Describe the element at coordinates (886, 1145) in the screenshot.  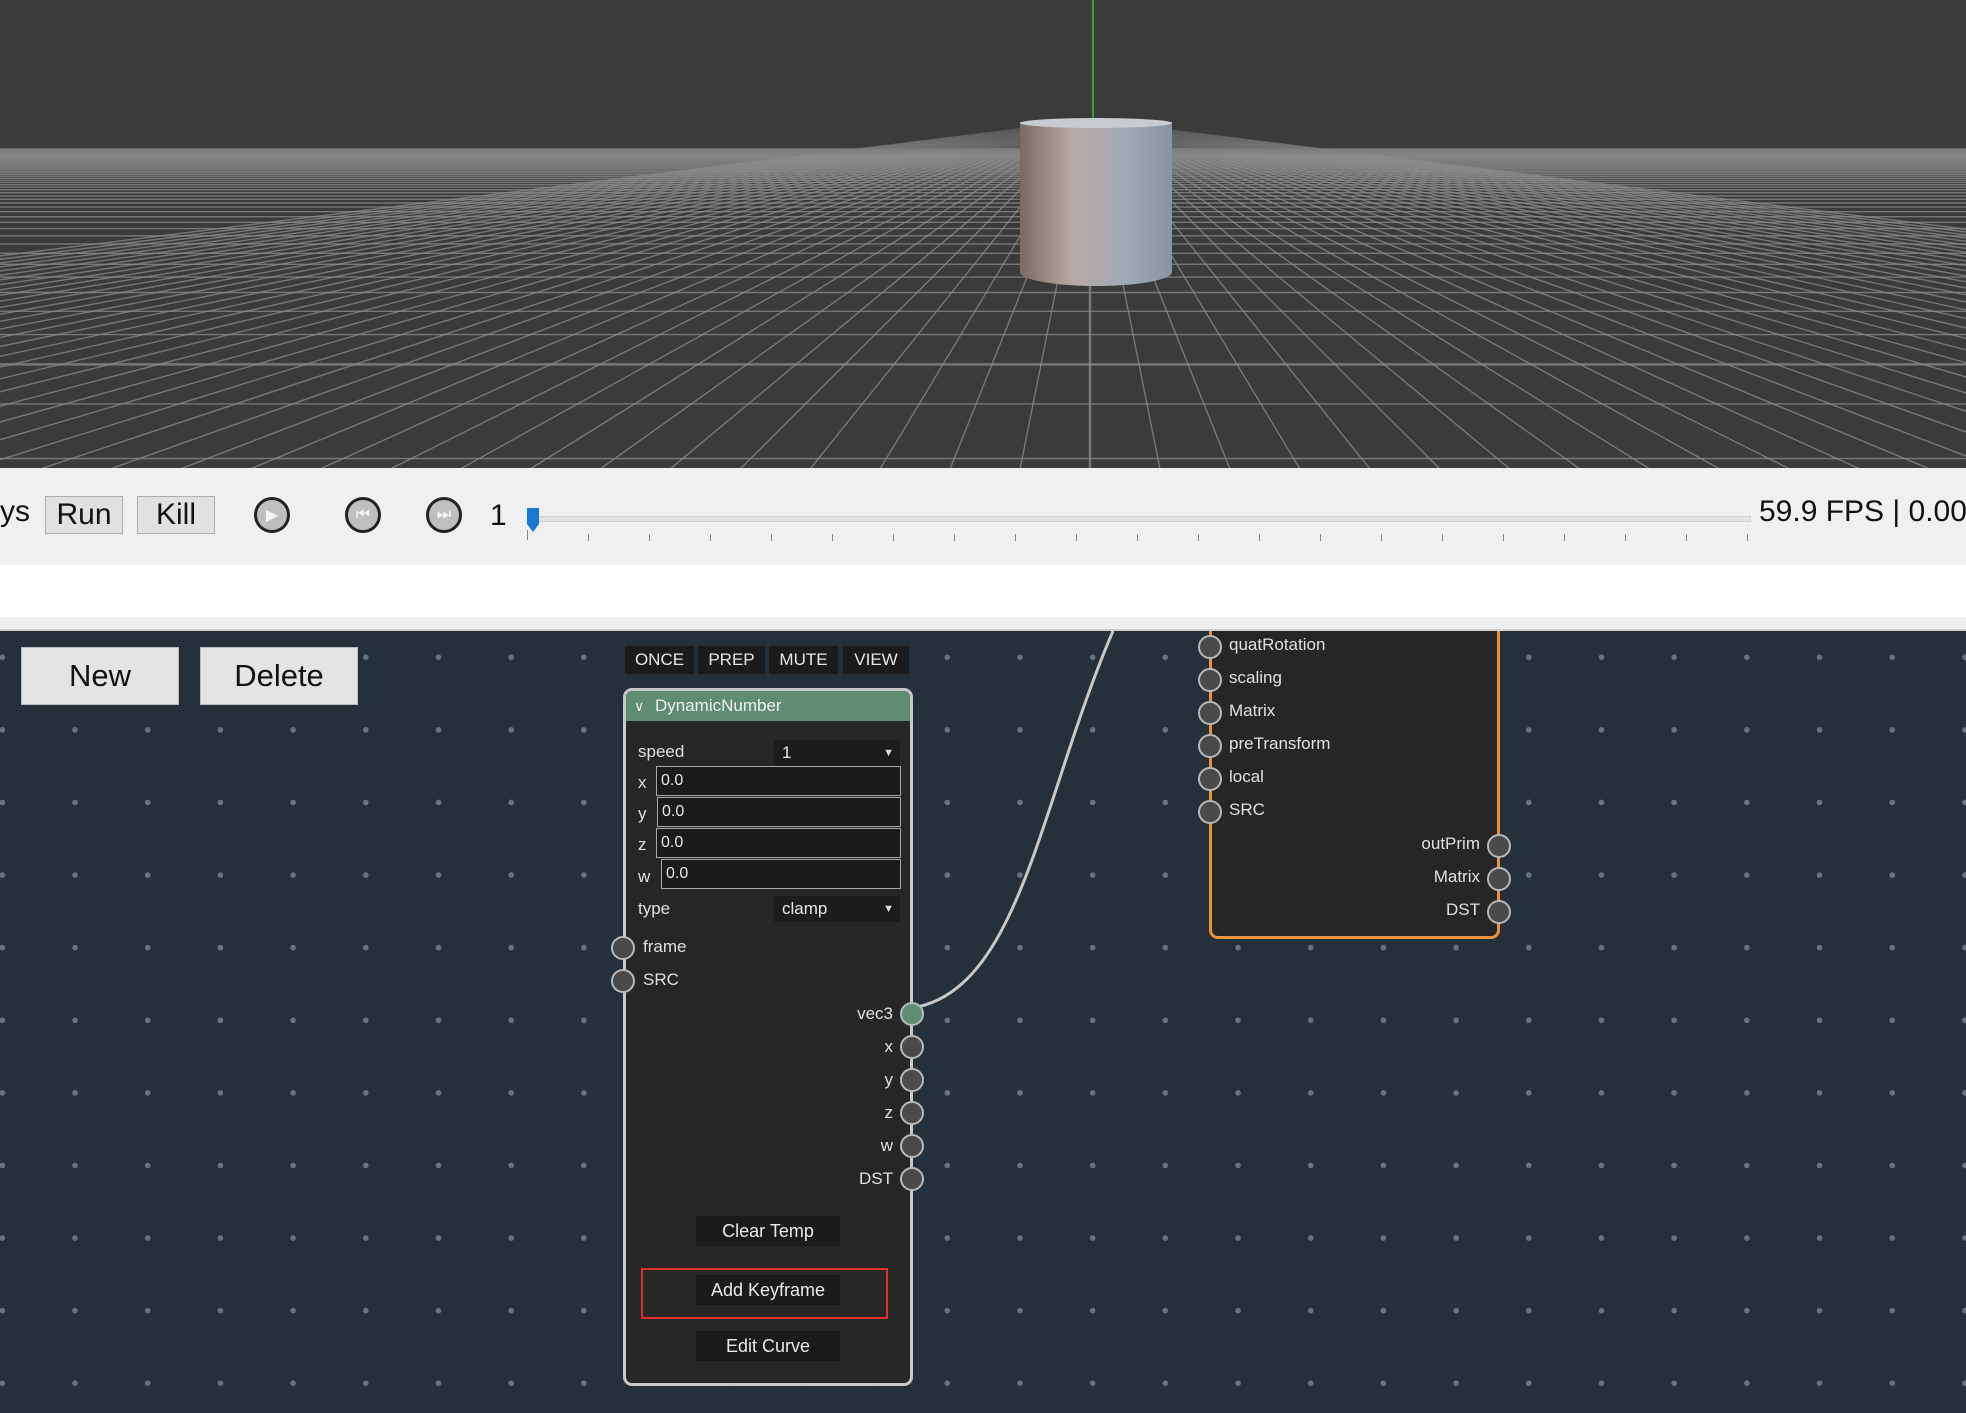
I see `output-label-w: w` at that location.